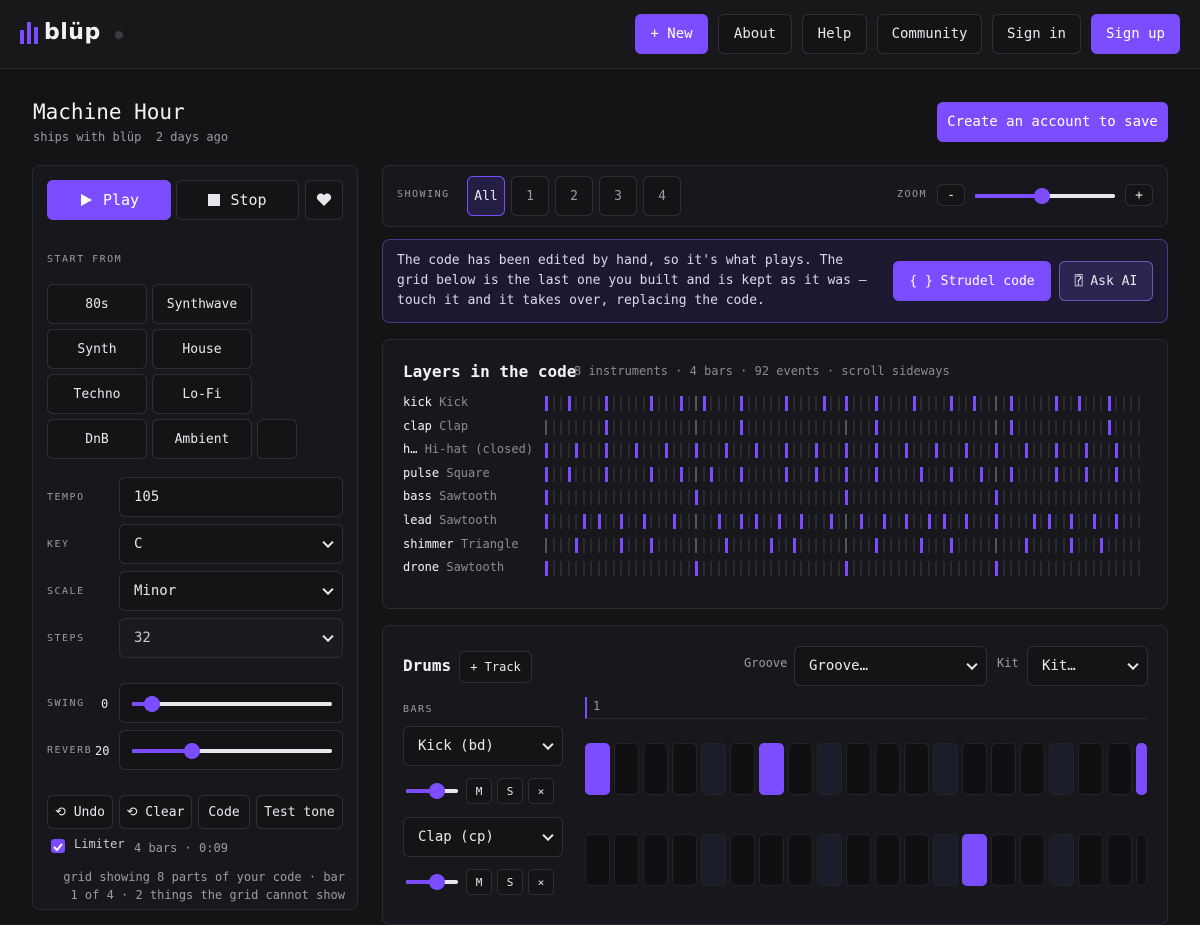  I want to click on ask-ai-button: ⍰ Ask AI, so click(1106, 281).